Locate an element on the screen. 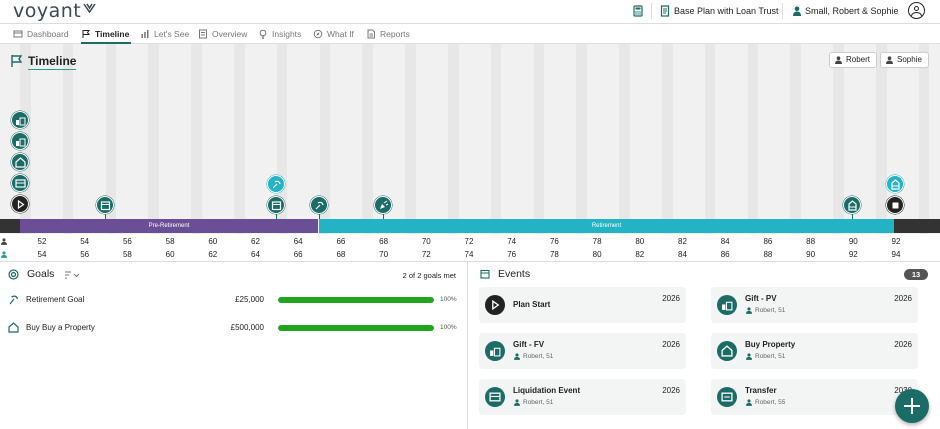 Image resolution: width=940 pixels, height=429 pixels. phase-pre-retirement: Pre-Retirement is located at coordinates (169, 226).